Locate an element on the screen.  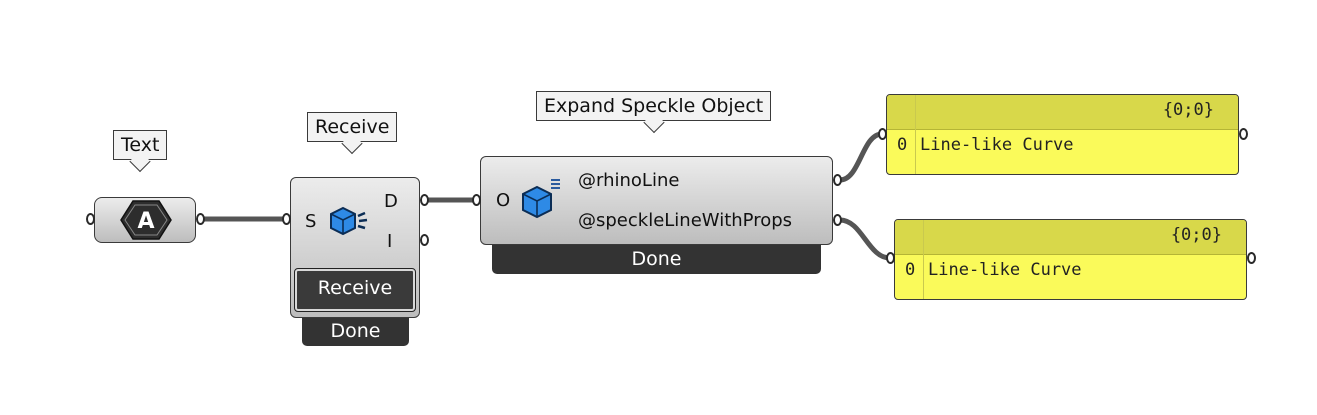
expand-output-port-specklelinewithprops is located at coordinates (837, 220).